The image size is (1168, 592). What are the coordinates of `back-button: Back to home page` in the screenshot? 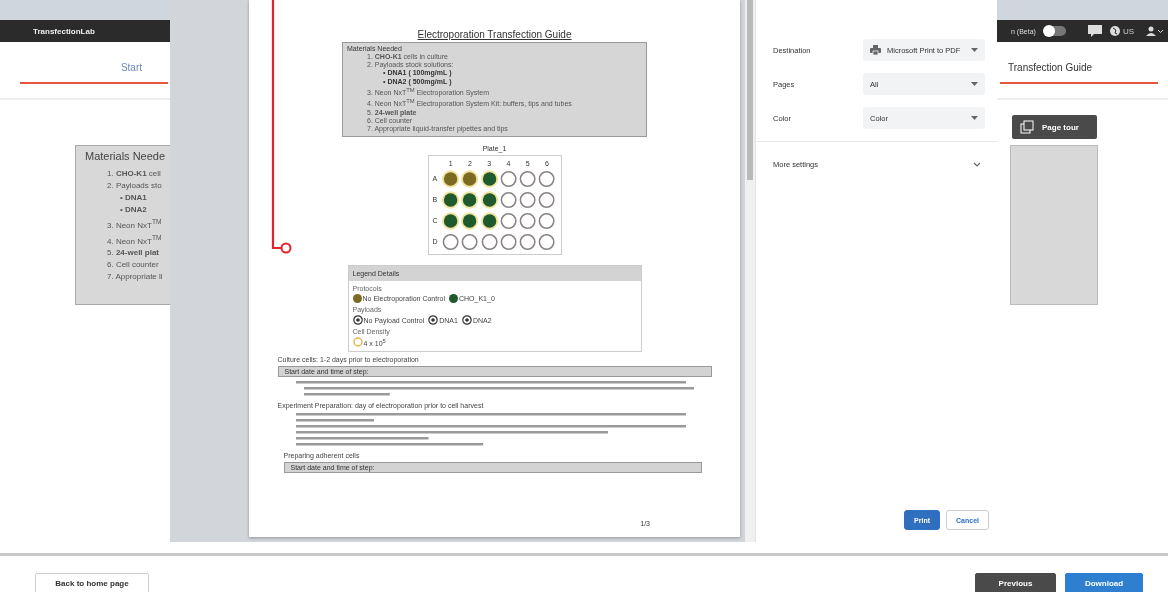 It's located at (92, 582).